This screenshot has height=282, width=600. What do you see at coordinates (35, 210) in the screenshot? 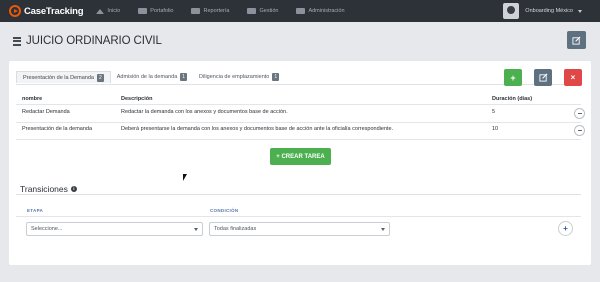
I see `column-header-etapa: ETAPA` at bounding box center [35, 210].